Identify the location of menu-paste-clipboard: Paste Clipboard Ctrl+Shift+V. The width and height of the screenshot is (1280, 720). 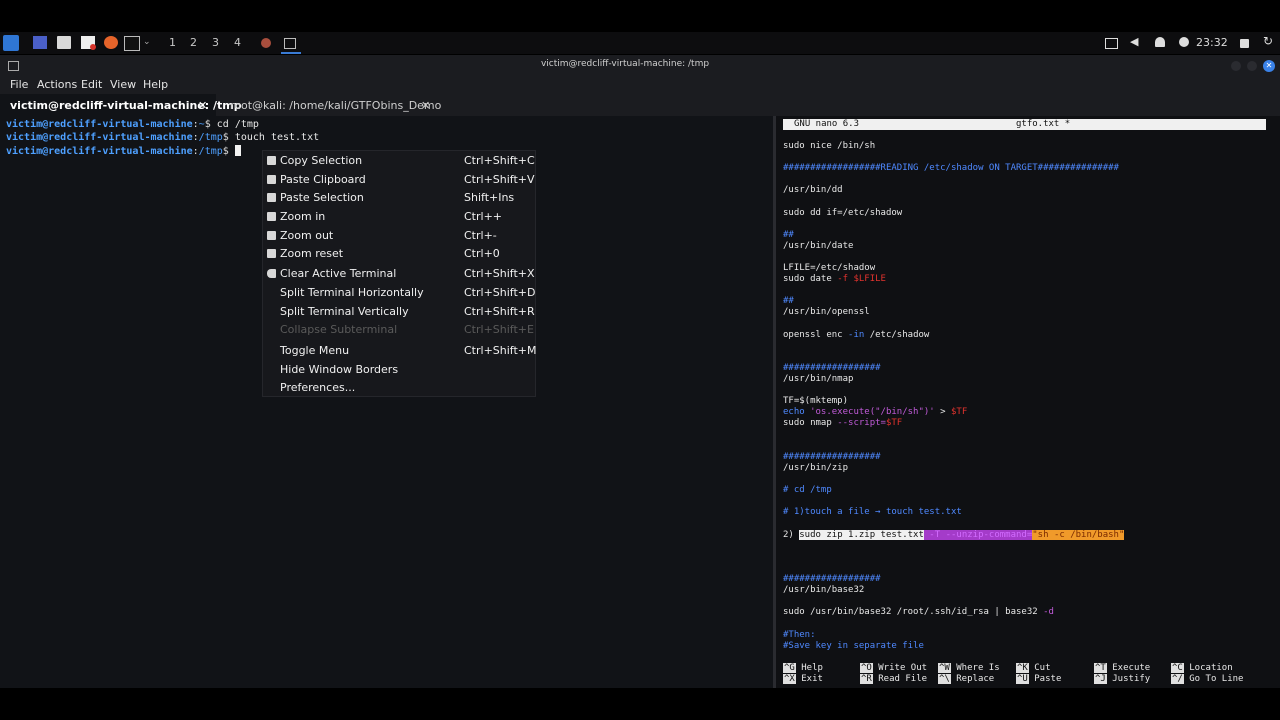
(399, 180).